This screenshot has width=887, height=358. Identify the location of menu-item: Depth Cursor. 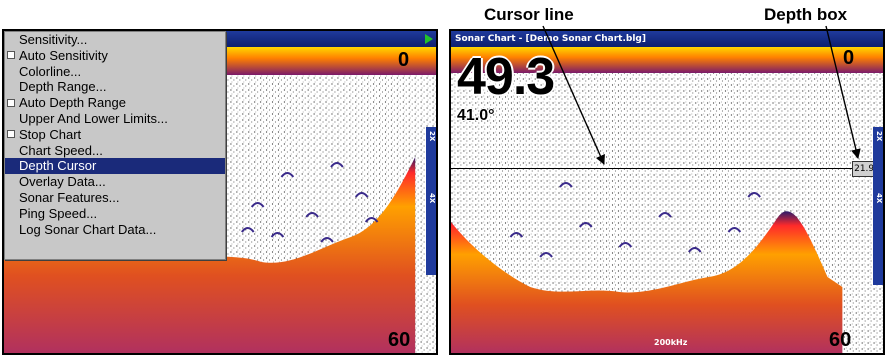
(115, 166).